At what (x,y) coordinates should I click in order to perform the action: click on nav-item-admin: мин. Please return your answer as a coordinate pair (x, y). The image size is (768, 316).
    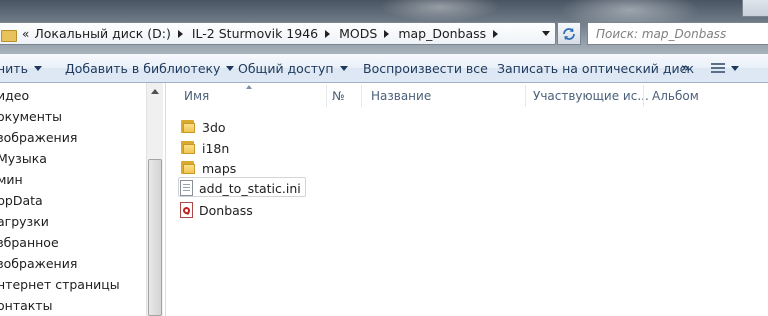
    Looking at the image, I should click on (11, 179).